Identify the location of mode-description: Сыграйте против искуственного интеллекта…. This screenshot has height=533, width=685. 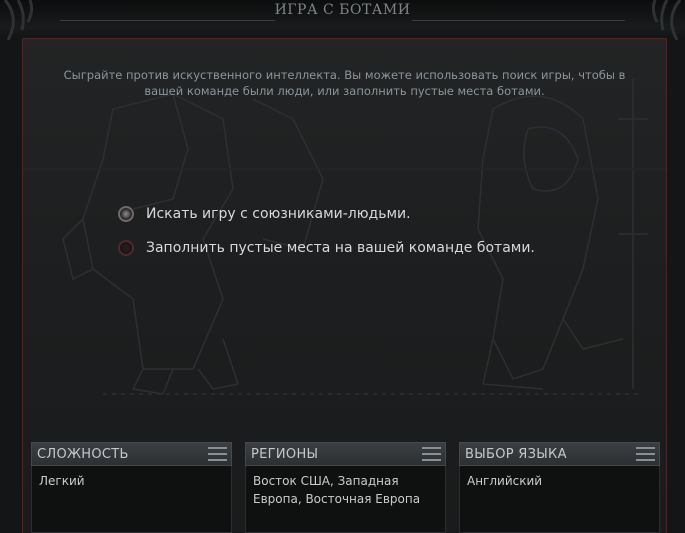
(344, 83).